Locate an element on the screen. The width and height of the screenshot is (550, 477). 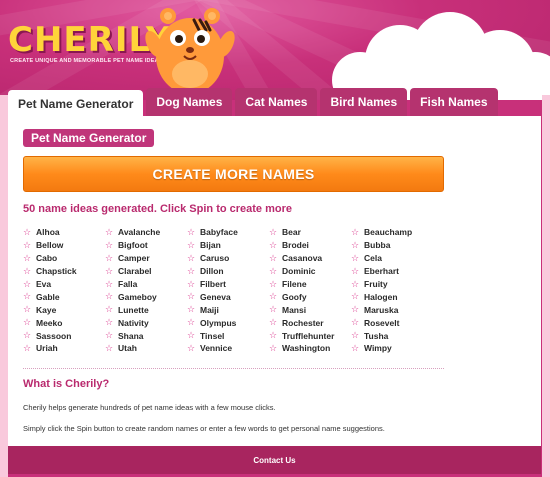
name-label: Tusha is located at coordinates (376, 335).